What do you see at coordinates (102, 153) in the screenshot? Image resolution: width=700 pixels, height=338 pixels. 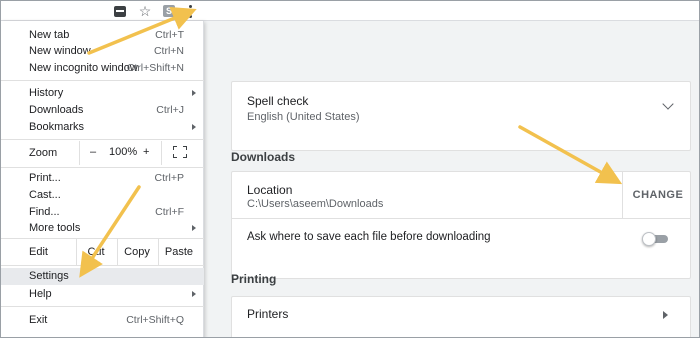 I see `zoom-row: Zoom – 100% +` at bounding box center [102, 153].